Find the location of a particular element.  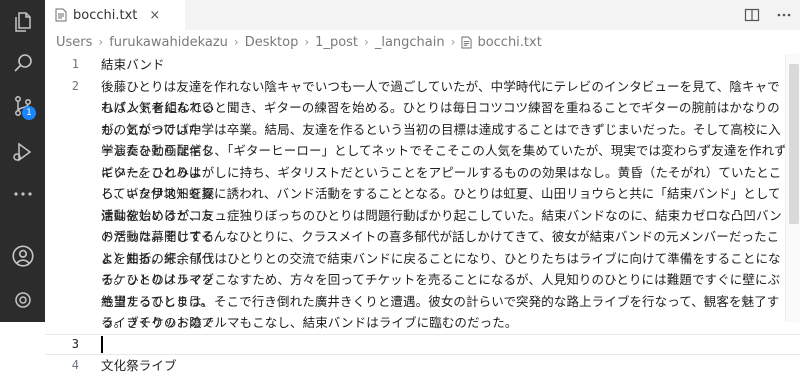

line-number: 4 is located at coordinates (75, 365).